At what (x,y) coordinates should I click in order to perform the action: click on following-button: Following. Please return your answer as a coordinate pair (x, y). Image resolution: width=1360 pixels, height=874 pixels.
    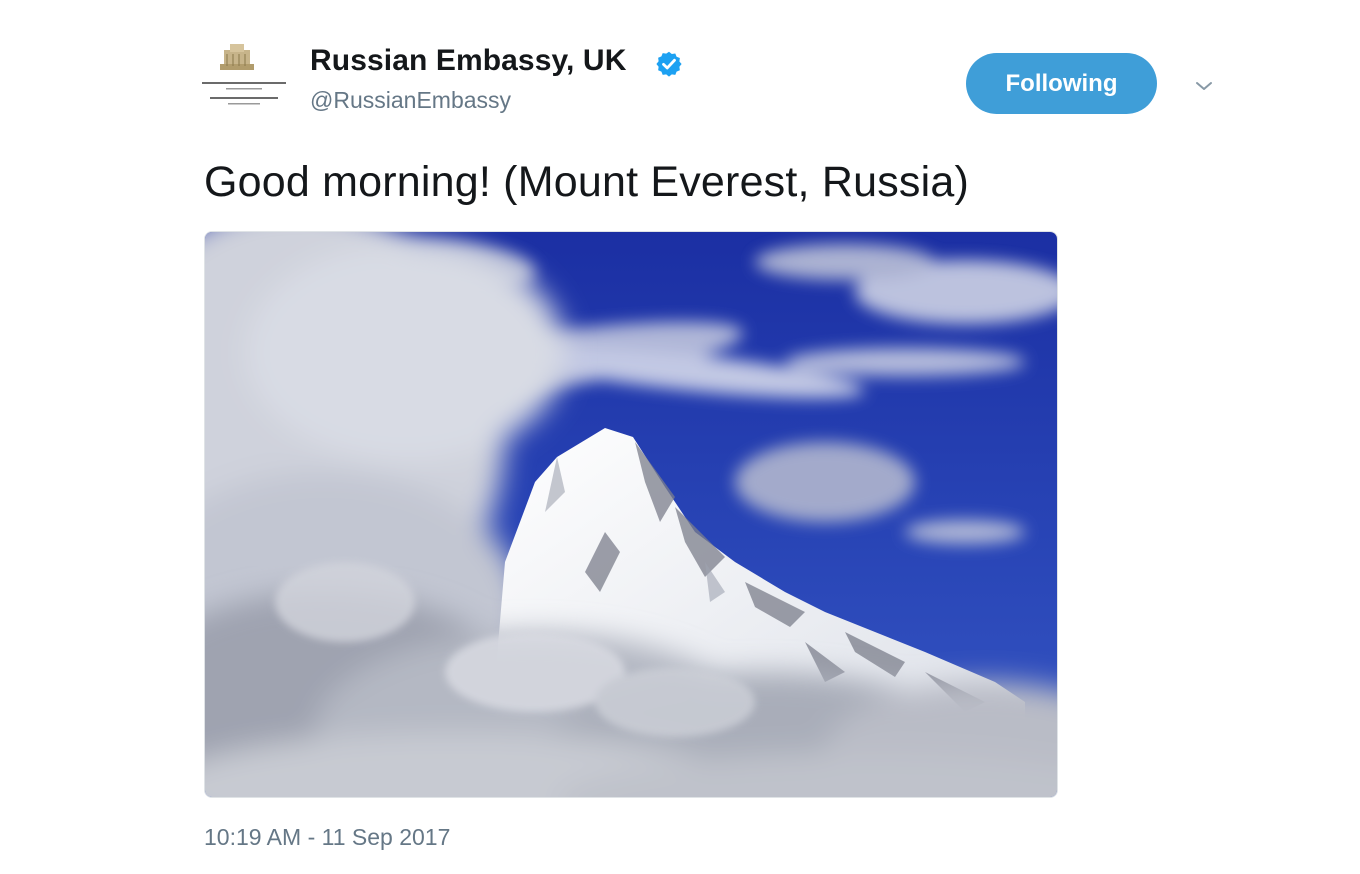
    Looking at the image, I should click on (1061, 83).